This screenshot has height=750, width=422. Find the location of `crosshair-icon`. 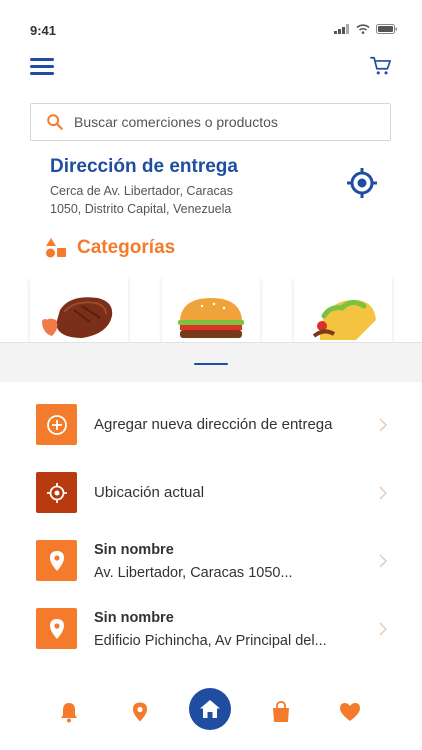

crosshair-icon is located at coordinates (56, 492).